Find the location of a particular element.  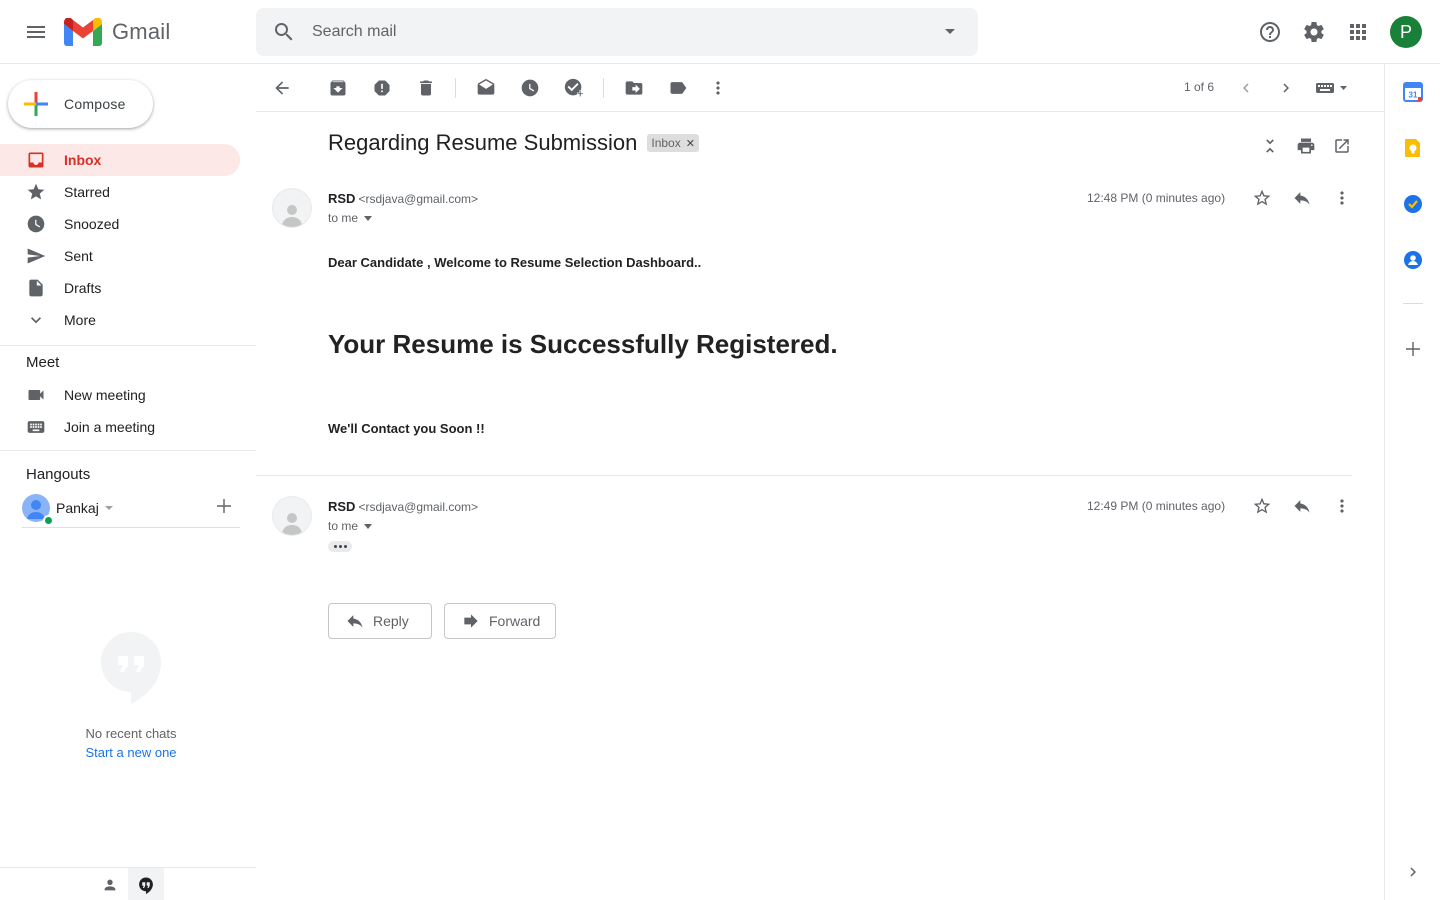

more-actions-button is located at coordinates (718, 88).